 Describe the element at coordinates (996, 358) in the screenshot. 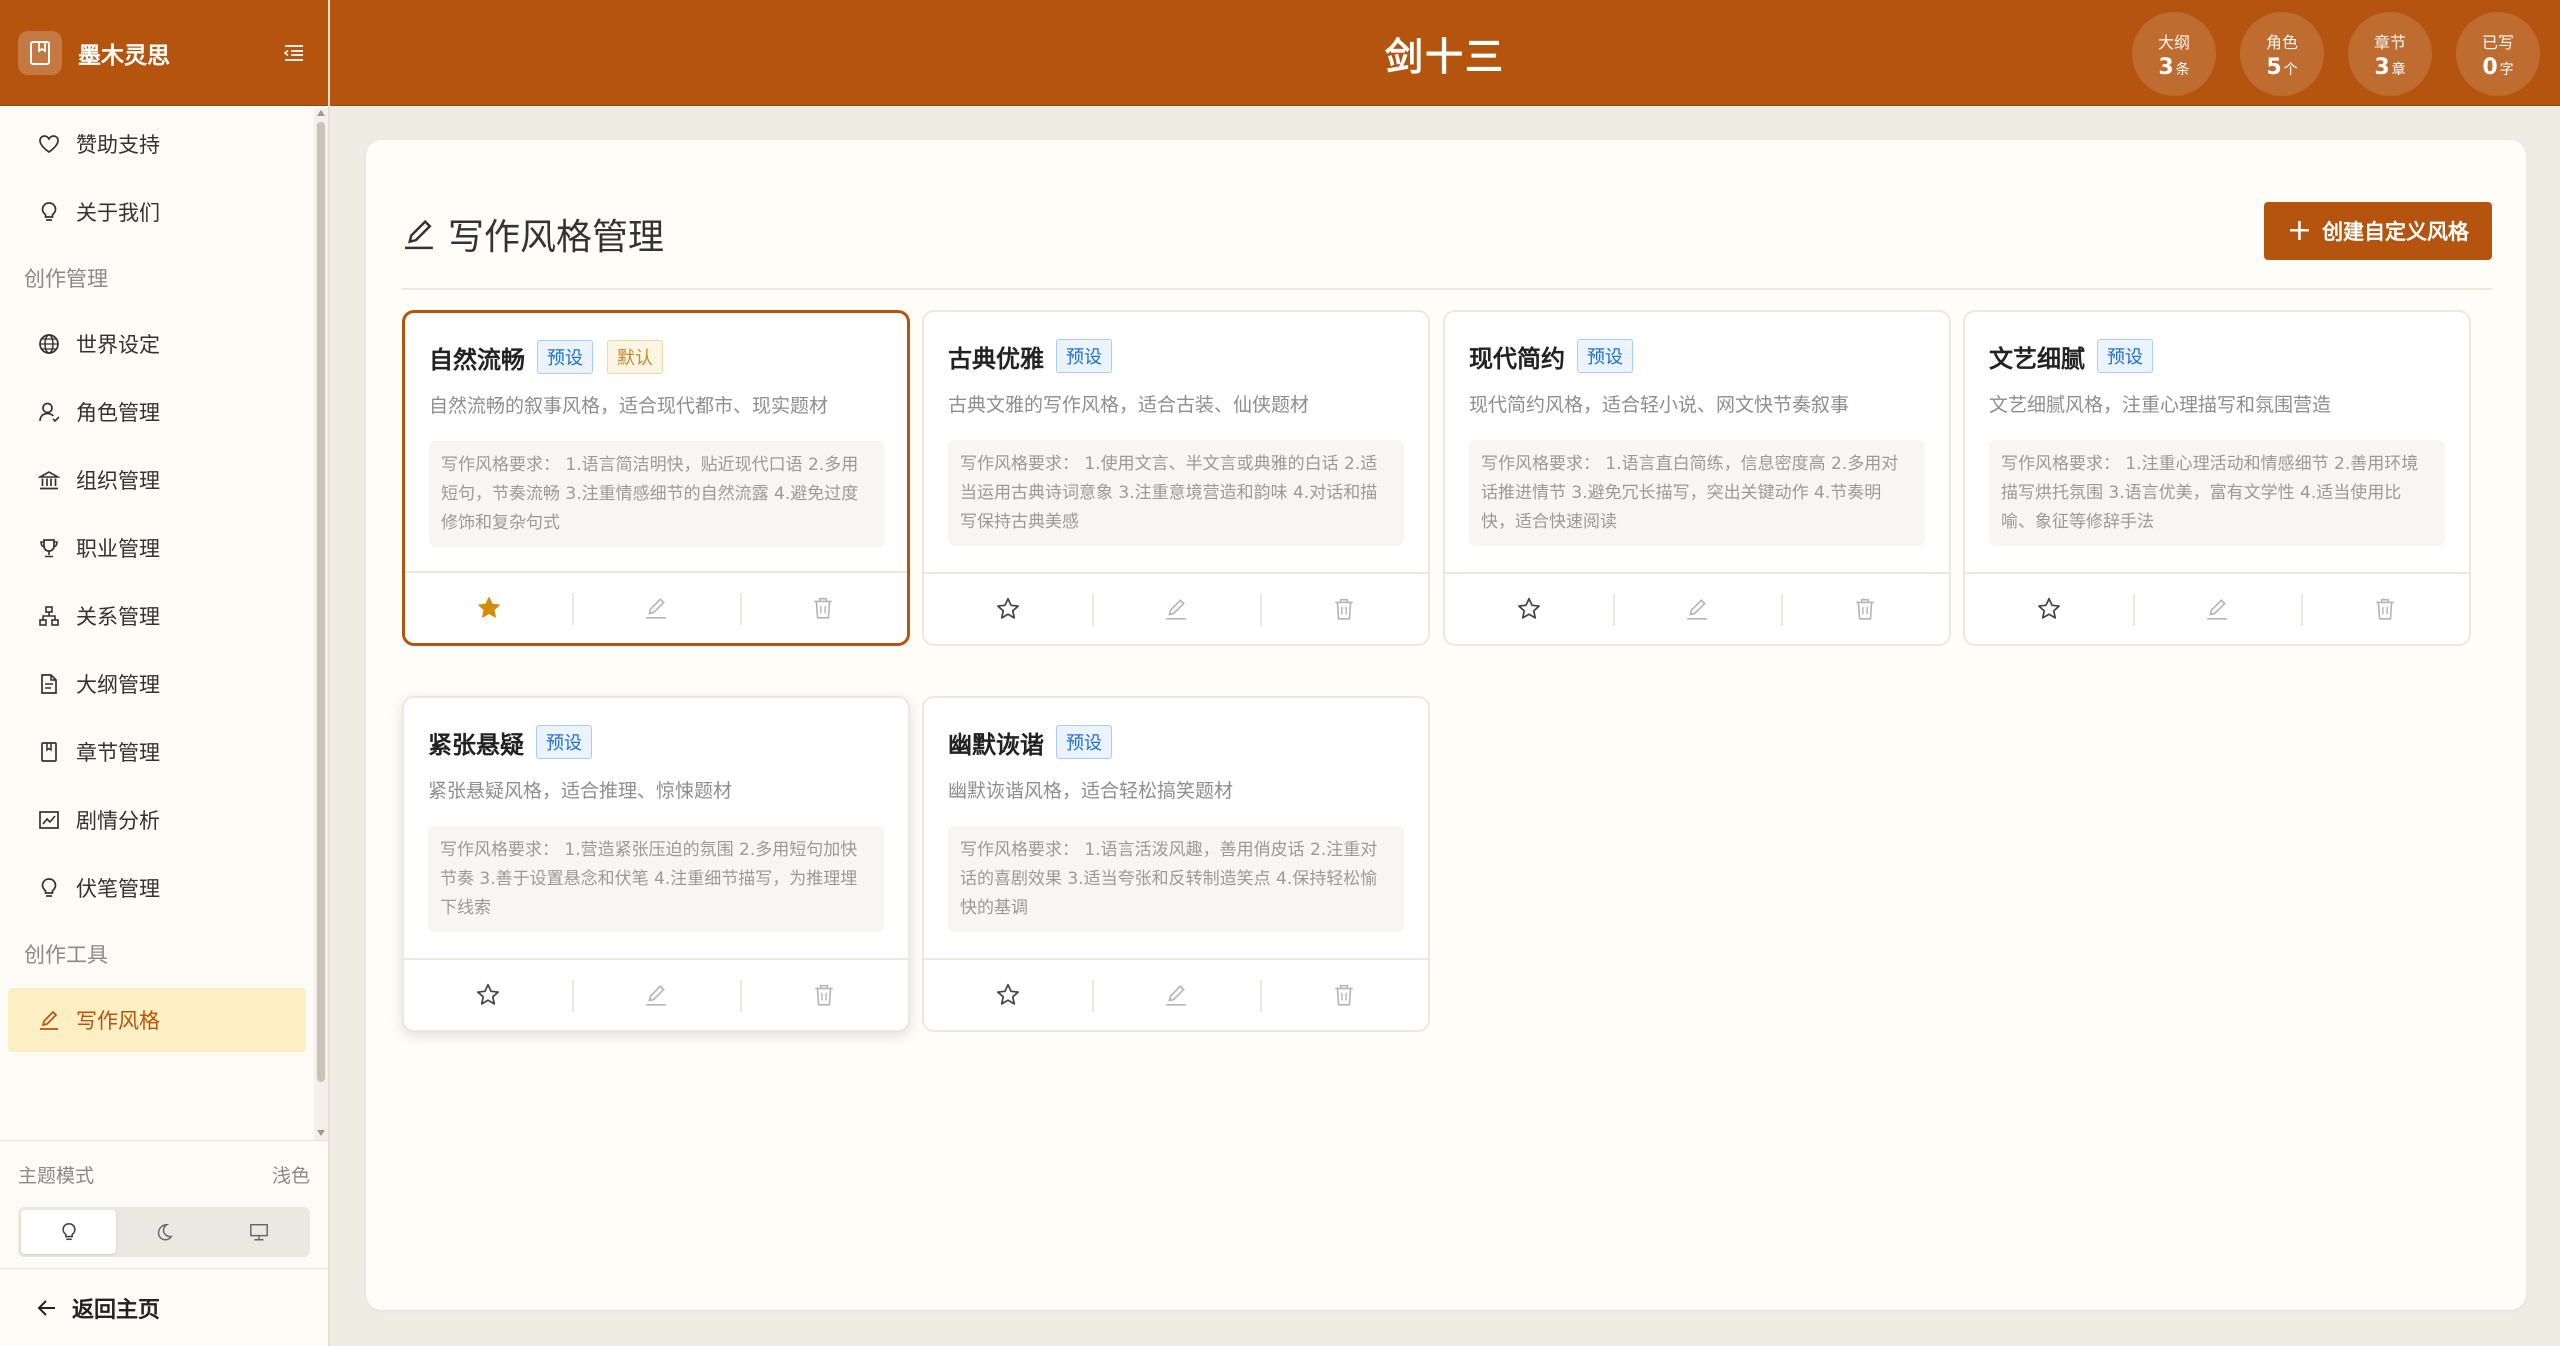

I see `style-name: 古典优雅` at that location.